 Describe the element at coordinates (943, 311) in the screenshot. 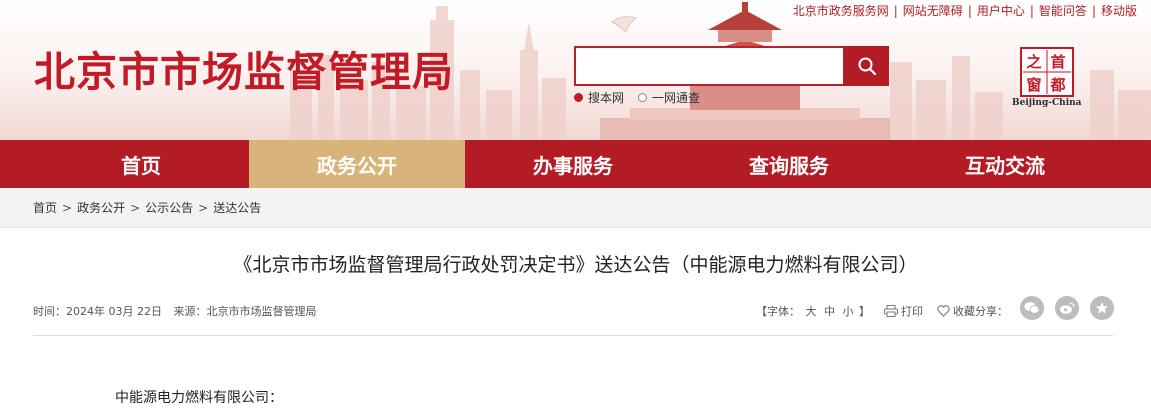

I see `heart-icon` at that location.